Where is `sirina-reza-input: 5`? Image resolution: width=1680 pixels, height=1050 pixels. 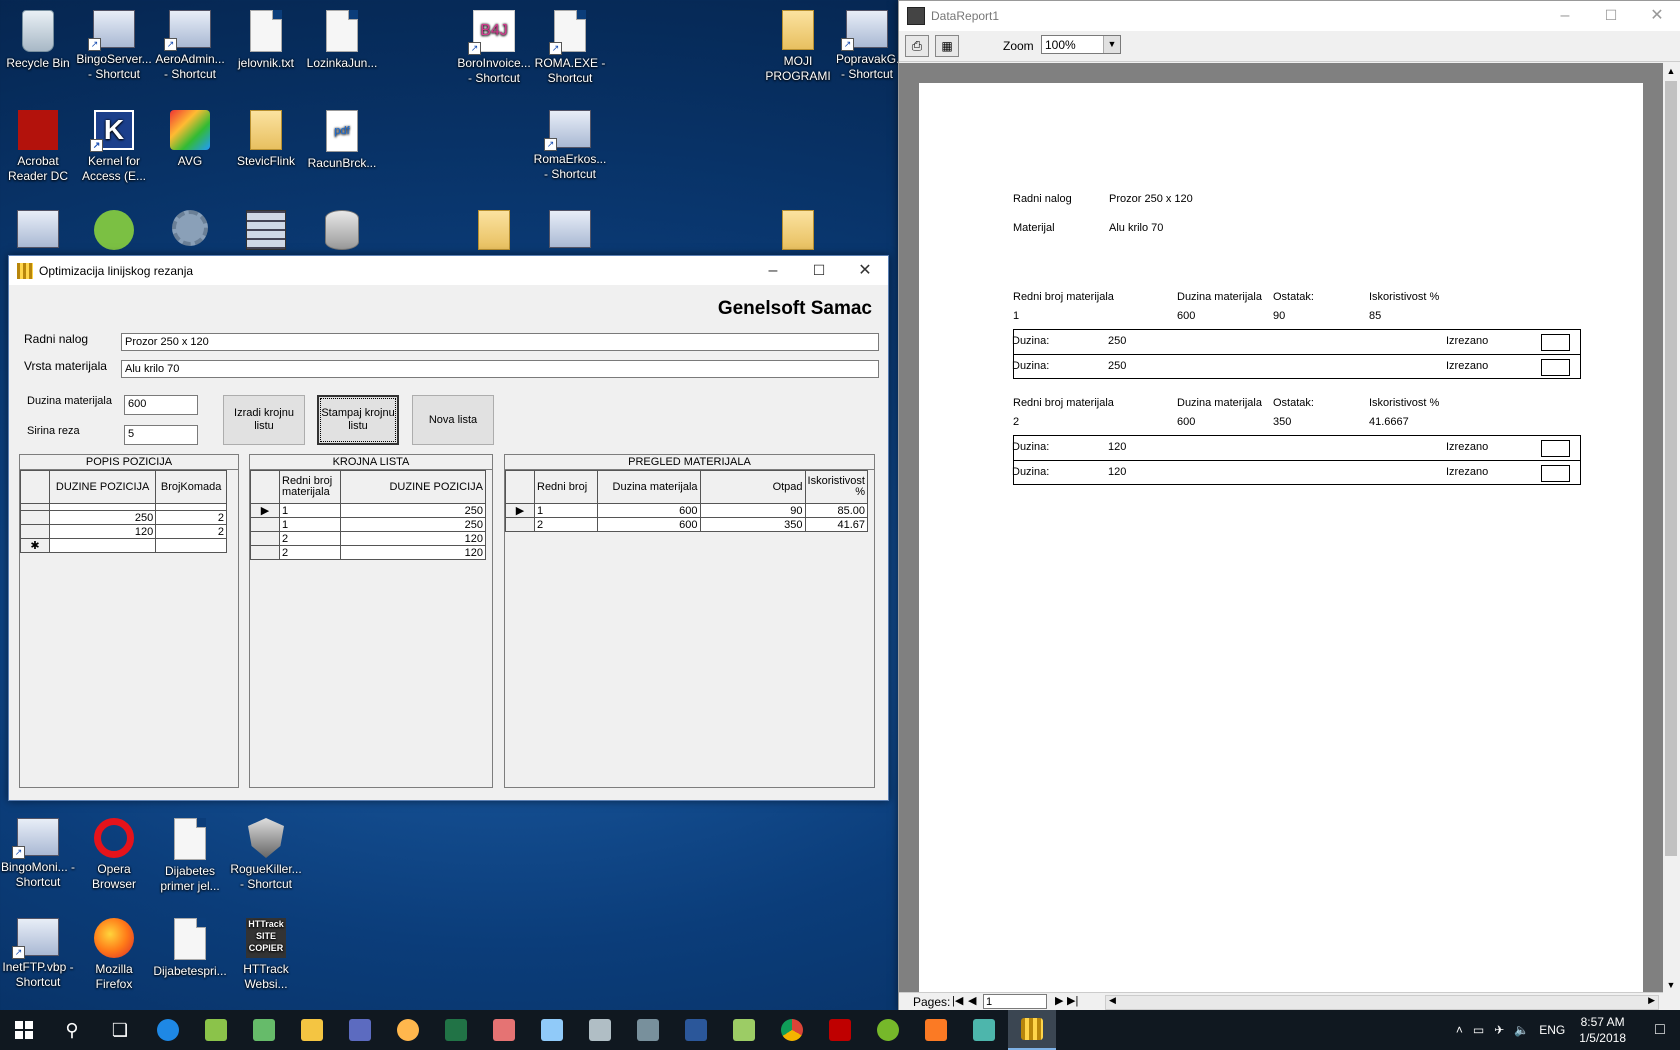
sirina-reza-input: 5 is located at coordinates (161, 435).